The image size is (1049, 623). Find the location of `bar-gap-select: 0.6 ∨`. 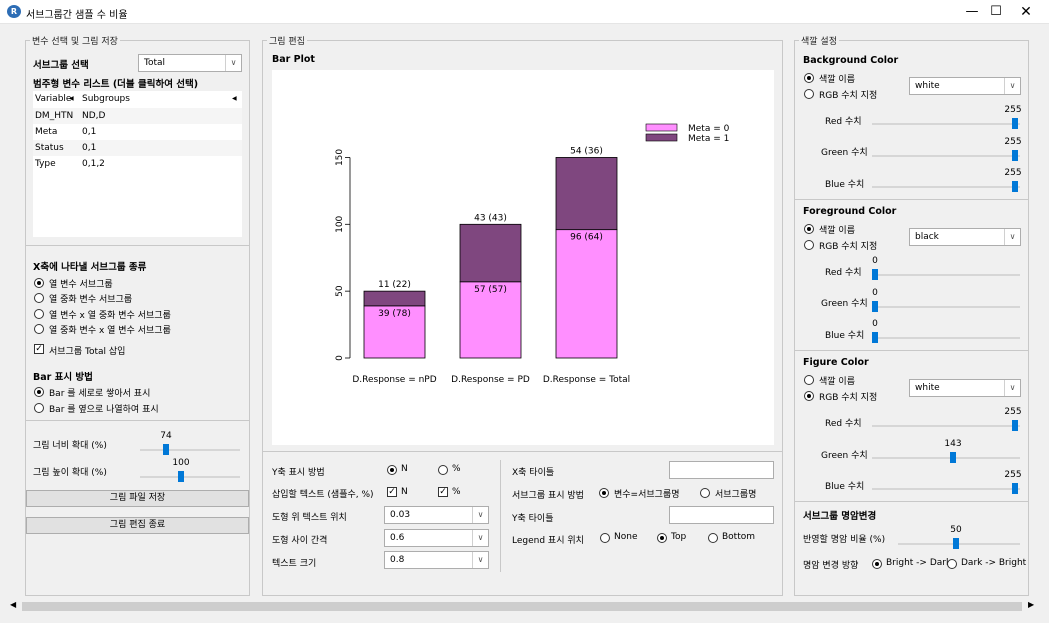

bar-gap-select: 0.6 ∨ is located at coordinates (436, 538).